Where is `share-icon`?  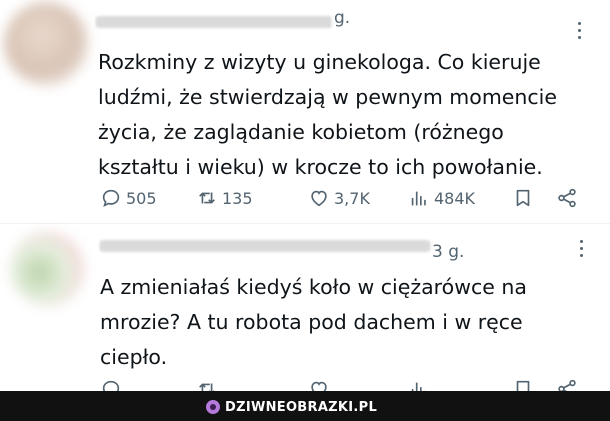 share-icon is located at coordinates (567, 198).